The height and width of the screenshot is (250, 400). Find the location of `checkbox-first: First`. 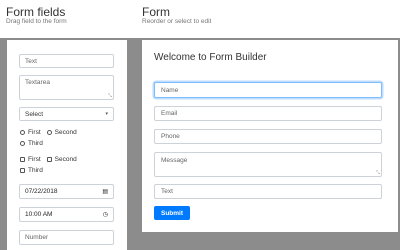

checkbox-first: First is located at coordinates (30, 159).